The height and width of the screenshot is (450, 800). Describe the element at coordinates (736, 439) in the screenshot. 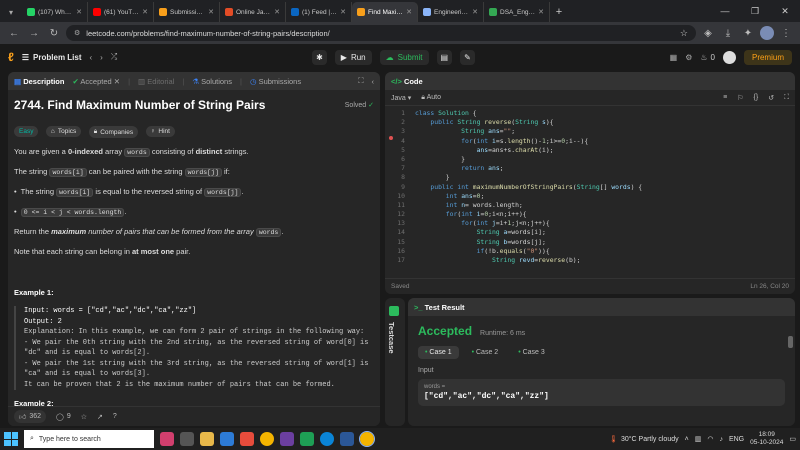

I see `language-indicator: ENG` at that location.